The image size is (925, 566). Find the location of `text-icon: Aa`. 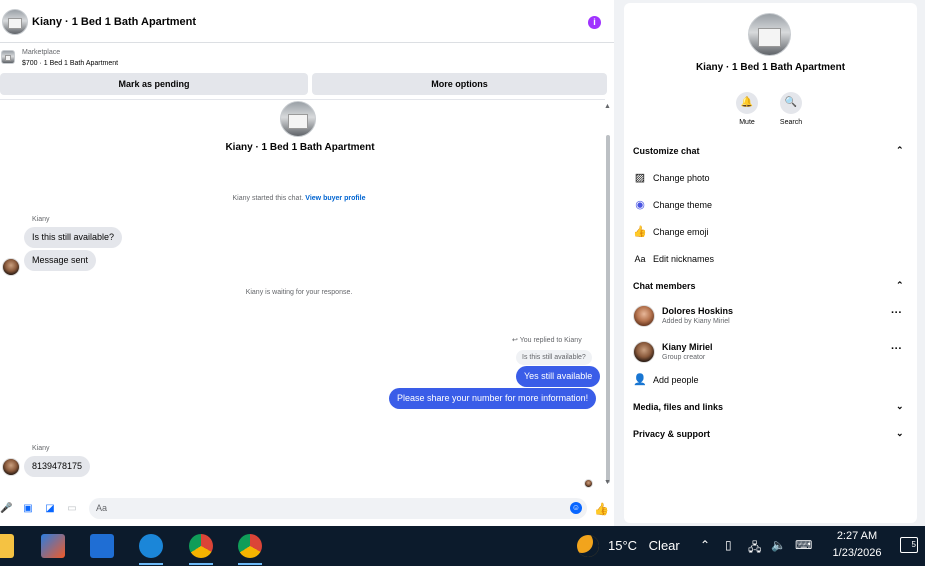

text-icon: Aa is located at coordinates (640, 259).